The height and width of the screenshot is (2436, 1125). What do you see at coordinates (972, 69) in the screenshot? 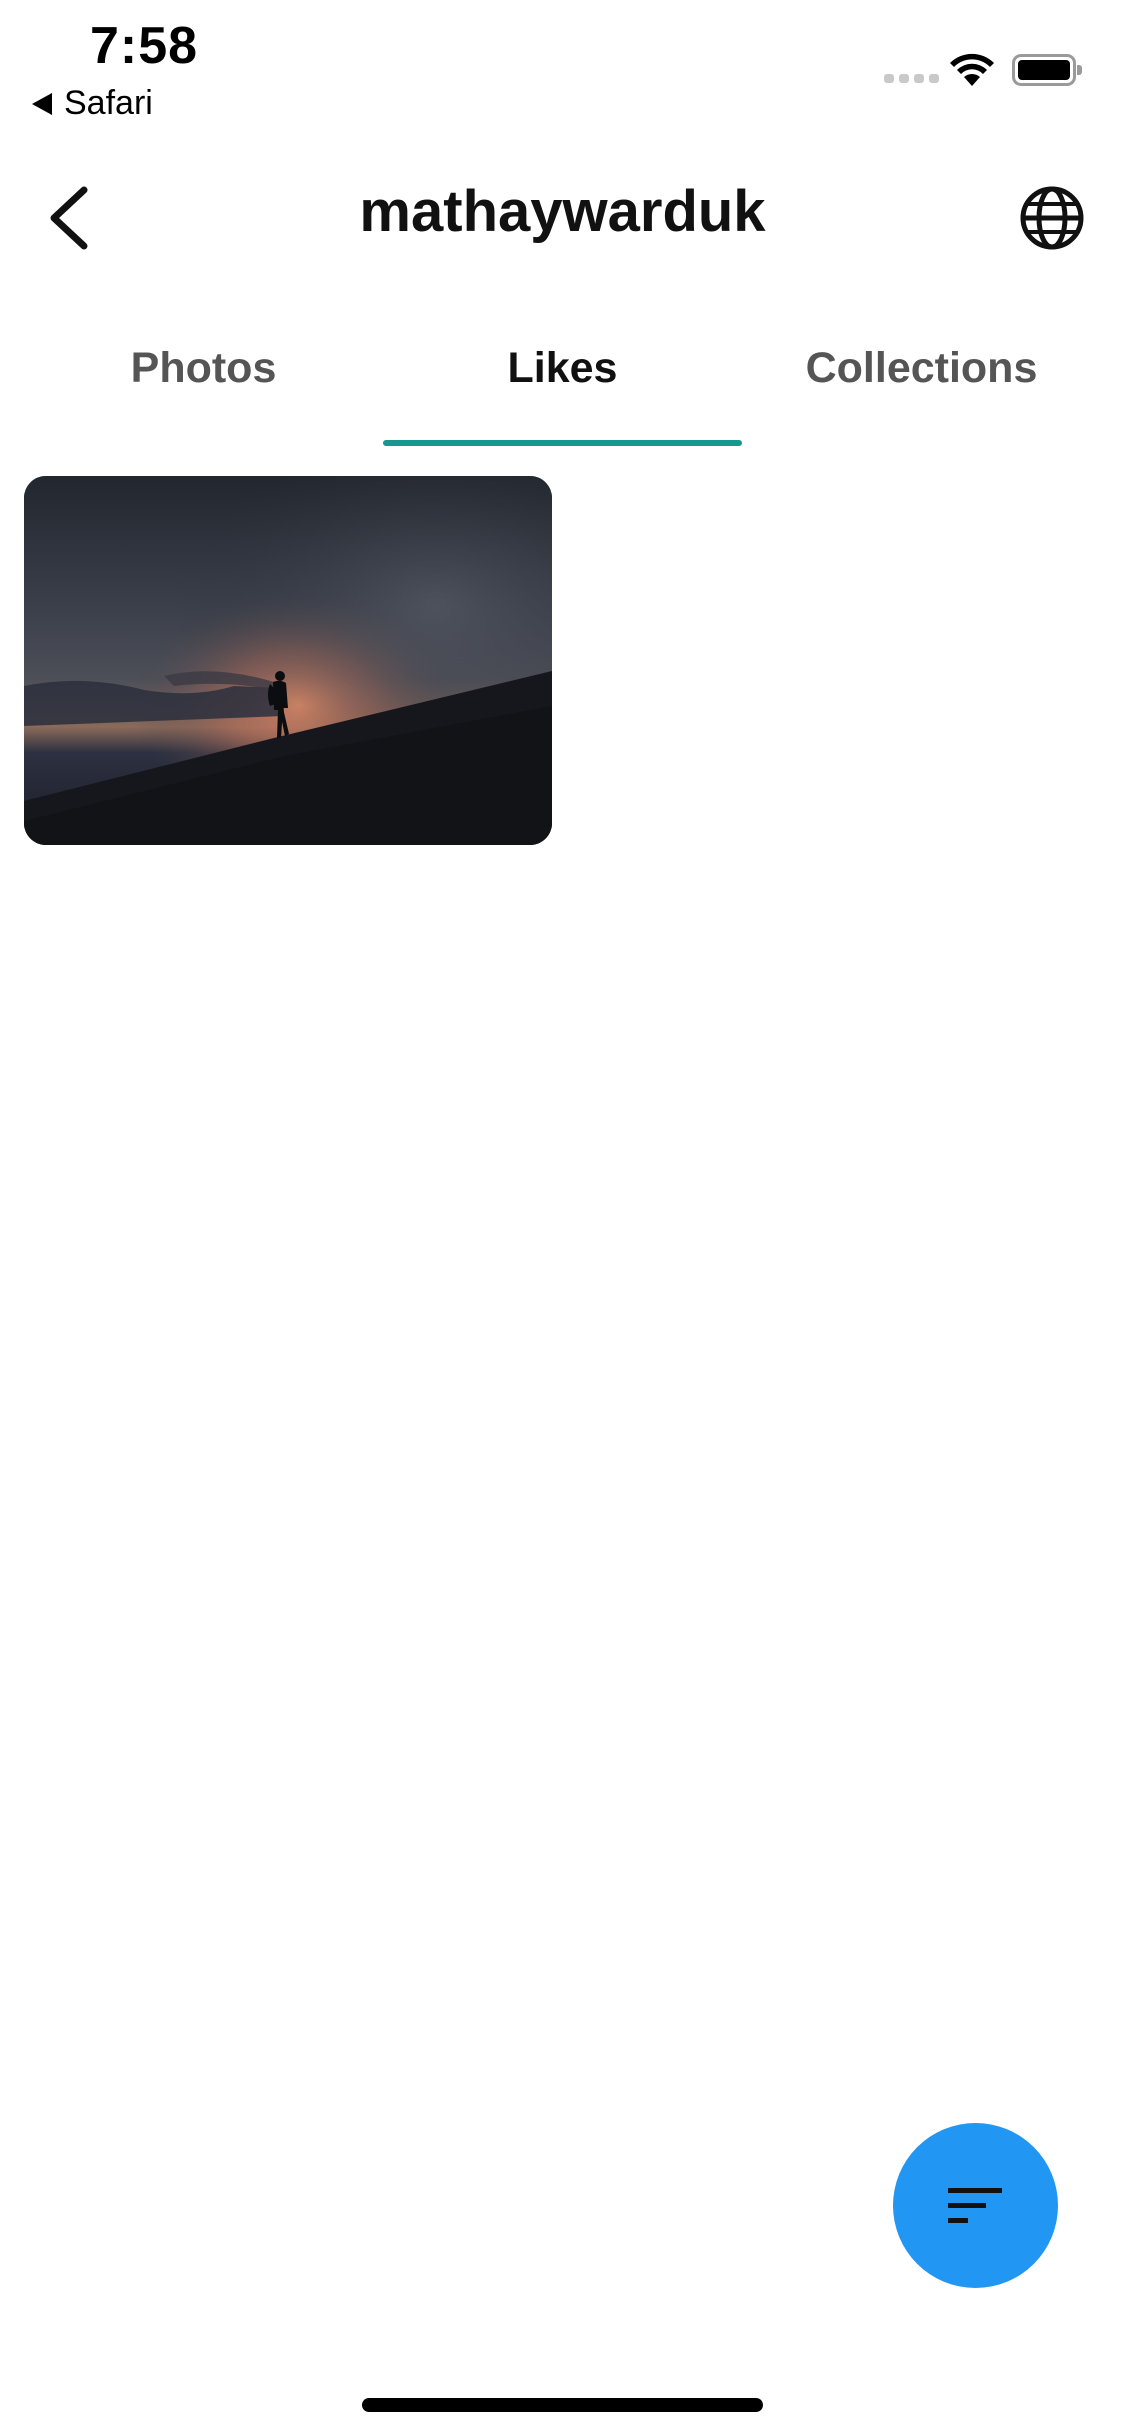
I see `wifi-icon` at bounding box center [972, 69].